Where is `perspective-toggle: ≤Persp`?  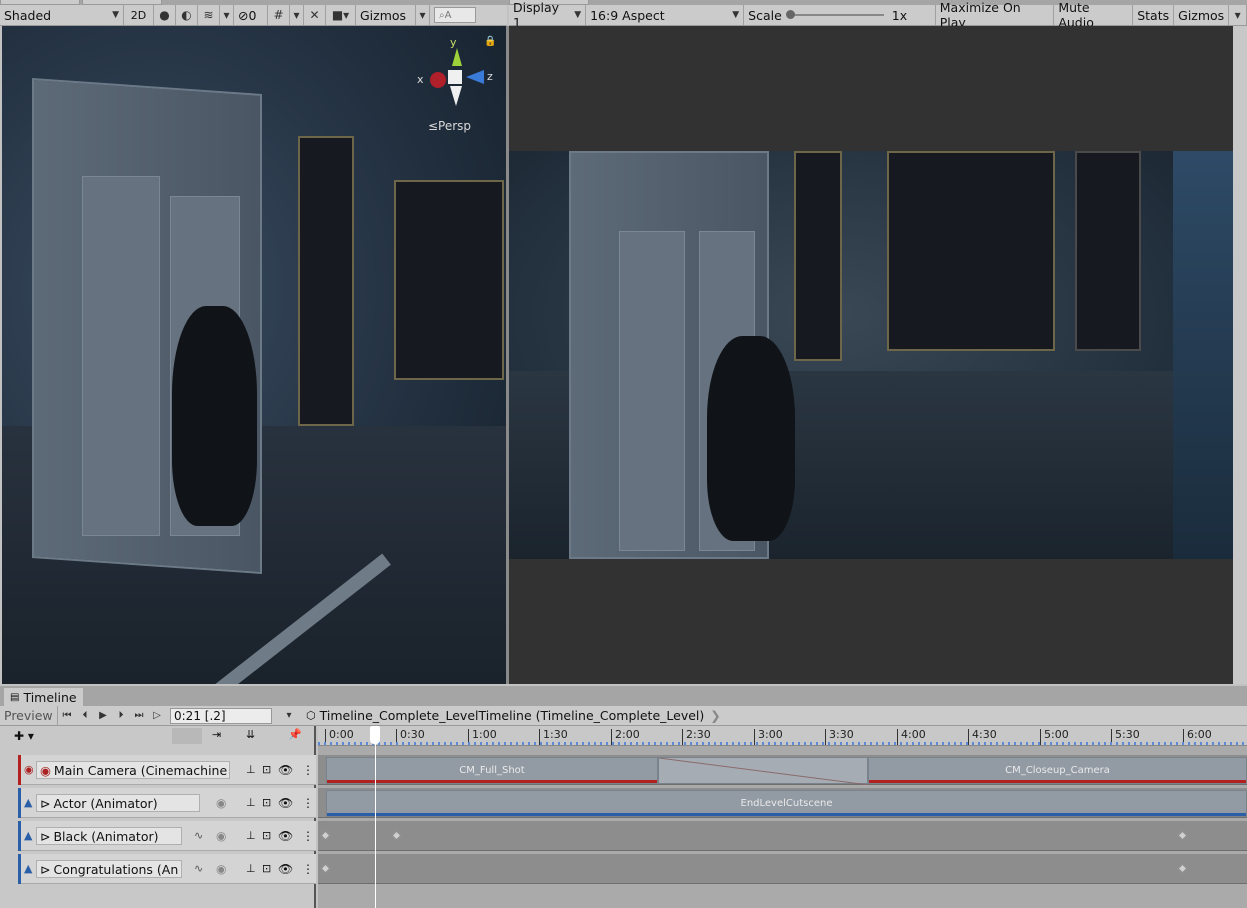
perspective-toggle: ≤Persp is located at coordinates (449, 126).